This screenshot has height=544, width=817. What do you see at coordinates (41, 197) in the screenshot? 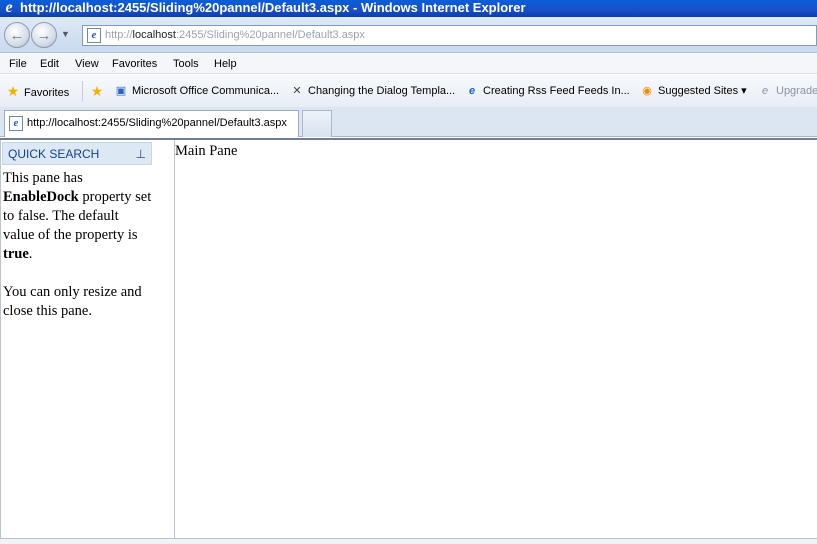
I see `property-name: EnableDock` at bounding box center [41, 197].